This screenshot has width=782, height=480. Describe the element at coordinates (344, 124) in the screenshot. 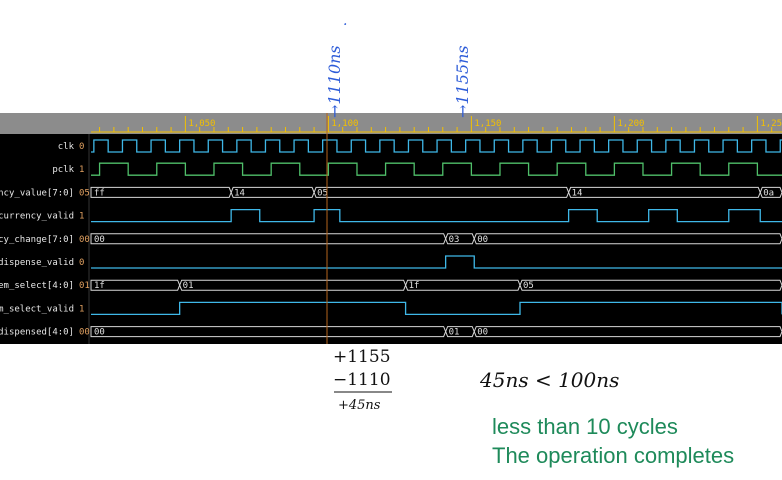

I see `ruler-label: 1,100` at that location.